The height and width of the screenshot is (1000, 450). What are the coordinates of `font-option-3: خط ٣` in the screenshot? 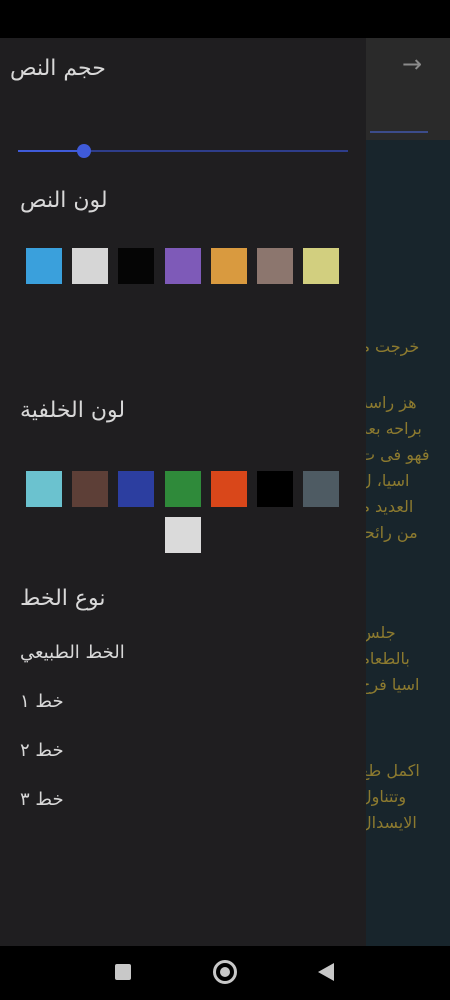 It's located at (42, 799).